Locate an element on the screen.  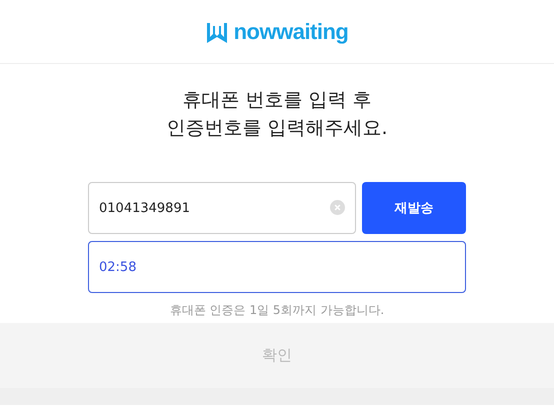
logo-icon is located at coordinates (217, 31).